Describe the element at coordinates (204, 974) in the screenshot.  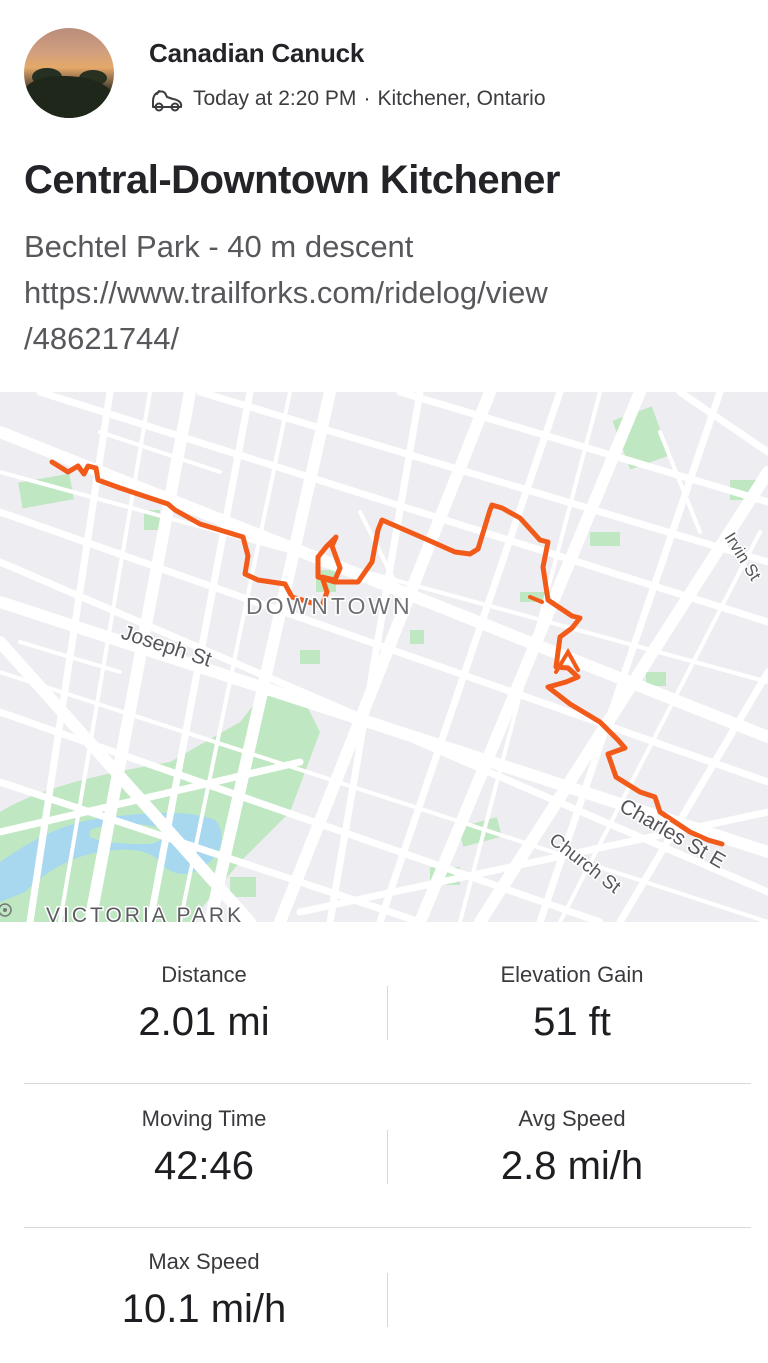
I see `stat-label: Distance` at that location.